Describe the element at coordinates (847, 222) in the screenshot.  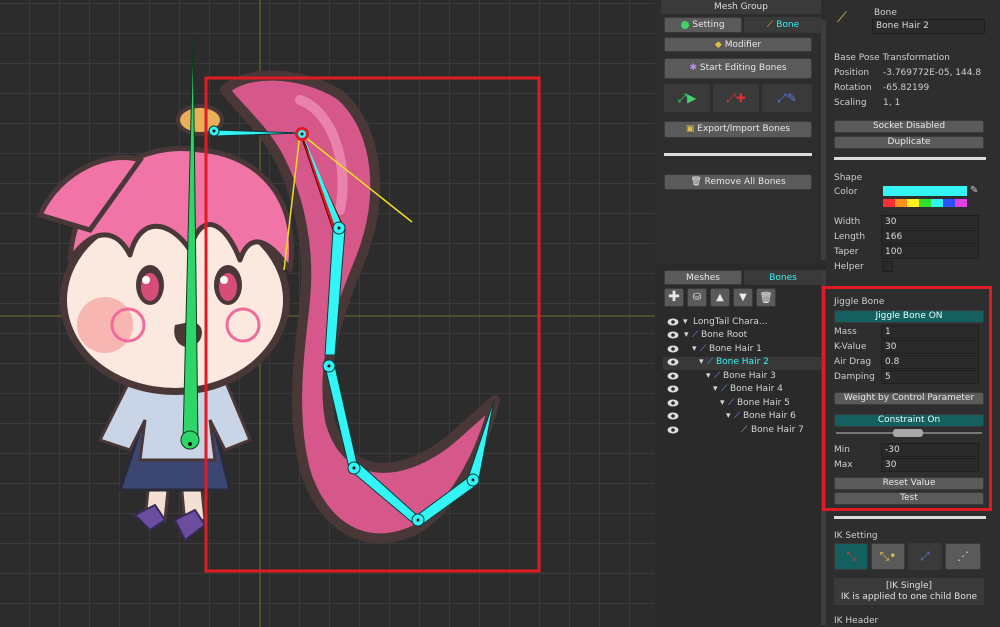
I see `width-label: Width` at that location.